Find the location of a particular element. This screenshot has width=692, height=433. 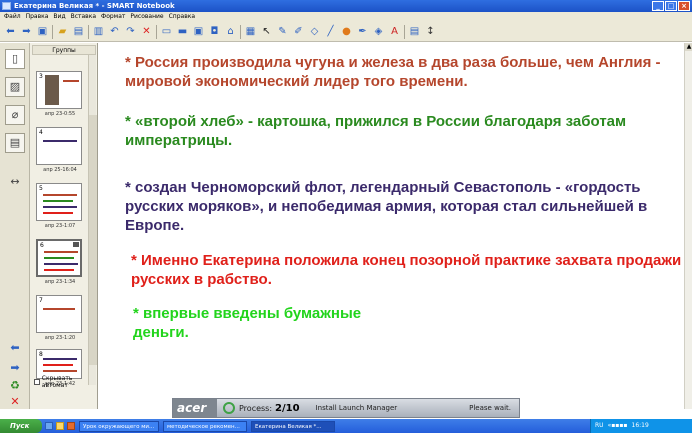

wait-message: Please wait. is located at coordinates (490, 408).